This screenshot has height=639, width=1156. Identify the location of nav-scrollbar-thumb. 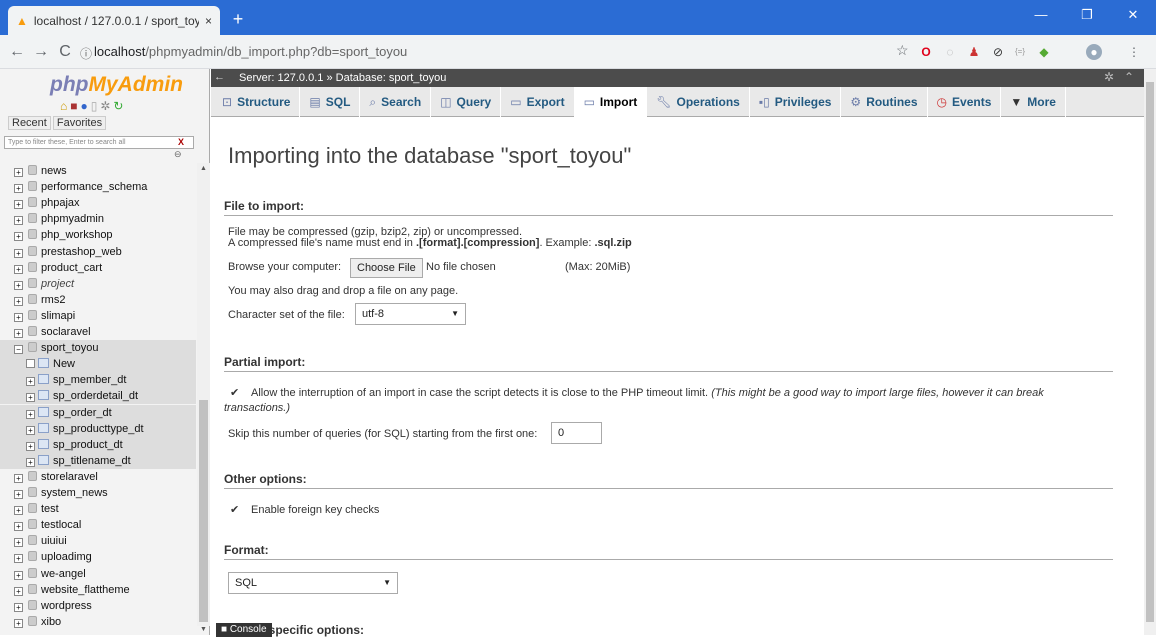
(203, 511).